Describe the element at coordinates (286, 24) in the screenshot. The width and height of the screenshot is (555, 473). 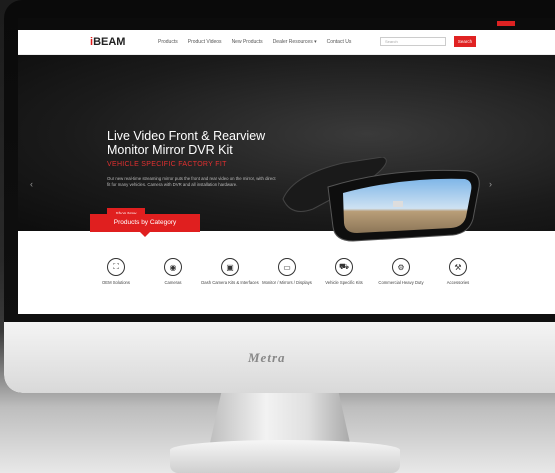
I see `utility-bar` at that location.